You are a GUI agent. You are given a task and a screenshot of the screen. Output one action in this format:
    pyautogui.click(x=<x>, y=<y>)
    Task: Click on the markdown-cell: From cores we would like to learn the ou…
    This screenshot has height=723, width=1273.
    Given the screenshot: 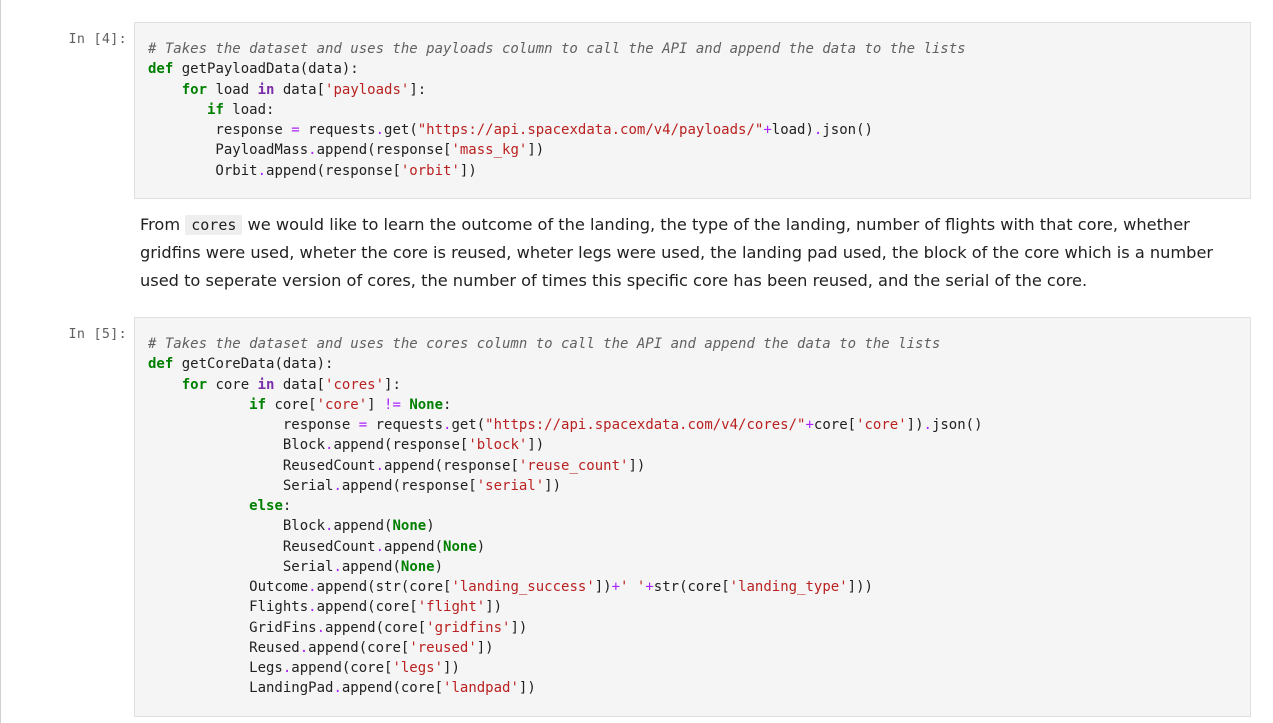 What is the action you would take?
    pyautogui.click(x=695, y=253)
    